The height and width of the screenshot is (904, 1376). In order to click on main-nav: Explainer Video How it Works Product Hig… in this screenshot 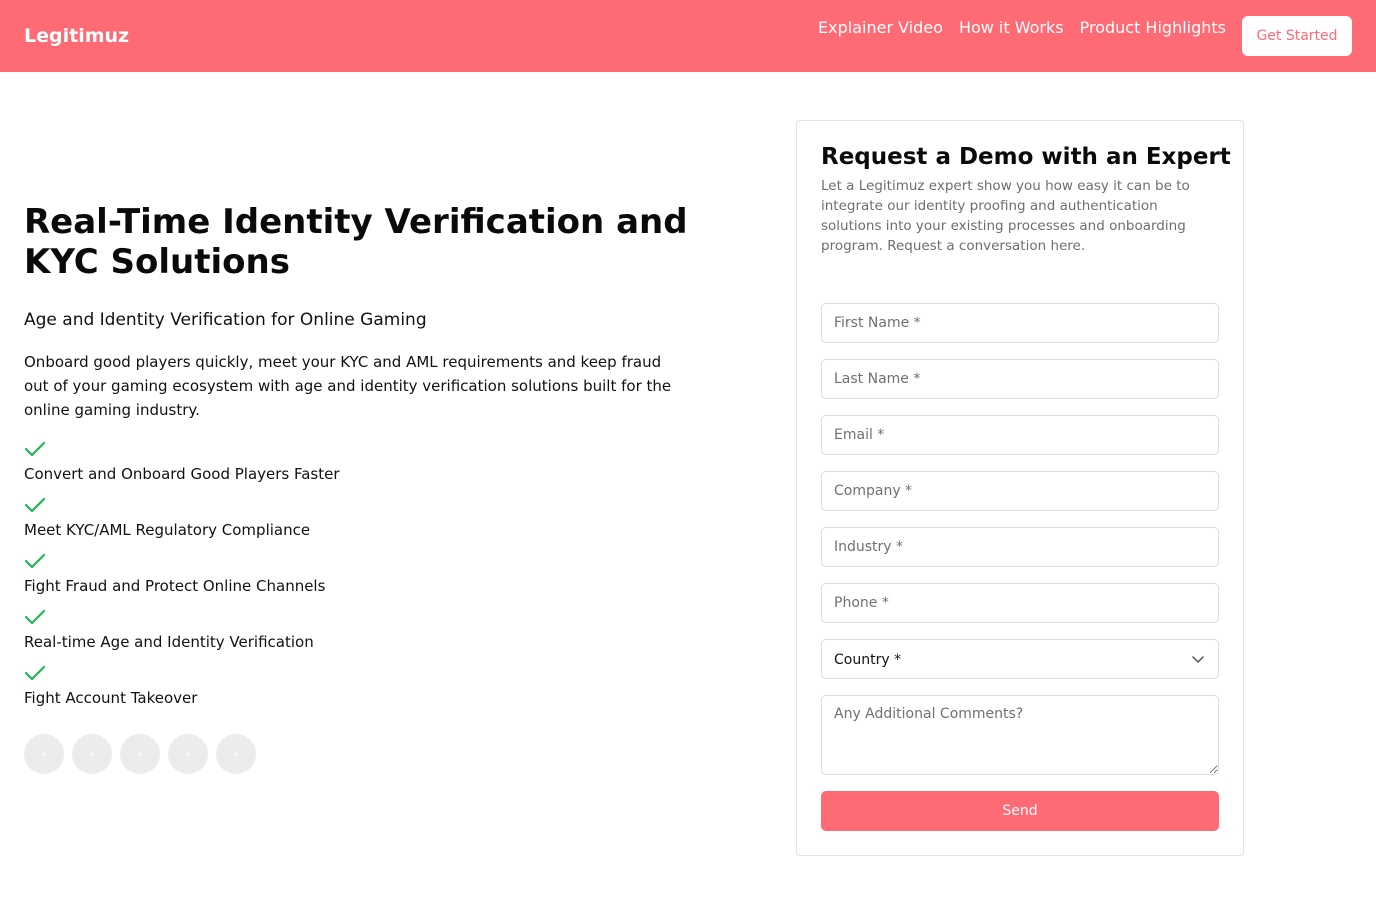, I will do `click(1022, 28)`.